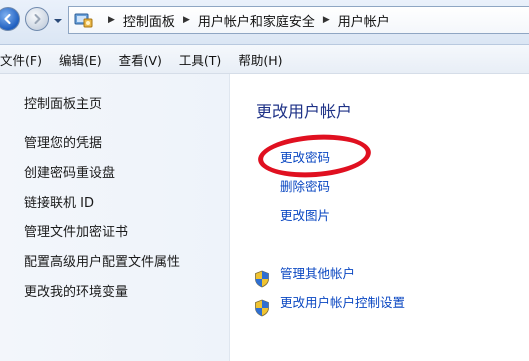 Image resolution: width=529 pixels, height=361 pixels. What do you see at coordinates (145, 59) in the screenshot?
I see `menu-view: 查看(V)` at bounding box center [145, 59].